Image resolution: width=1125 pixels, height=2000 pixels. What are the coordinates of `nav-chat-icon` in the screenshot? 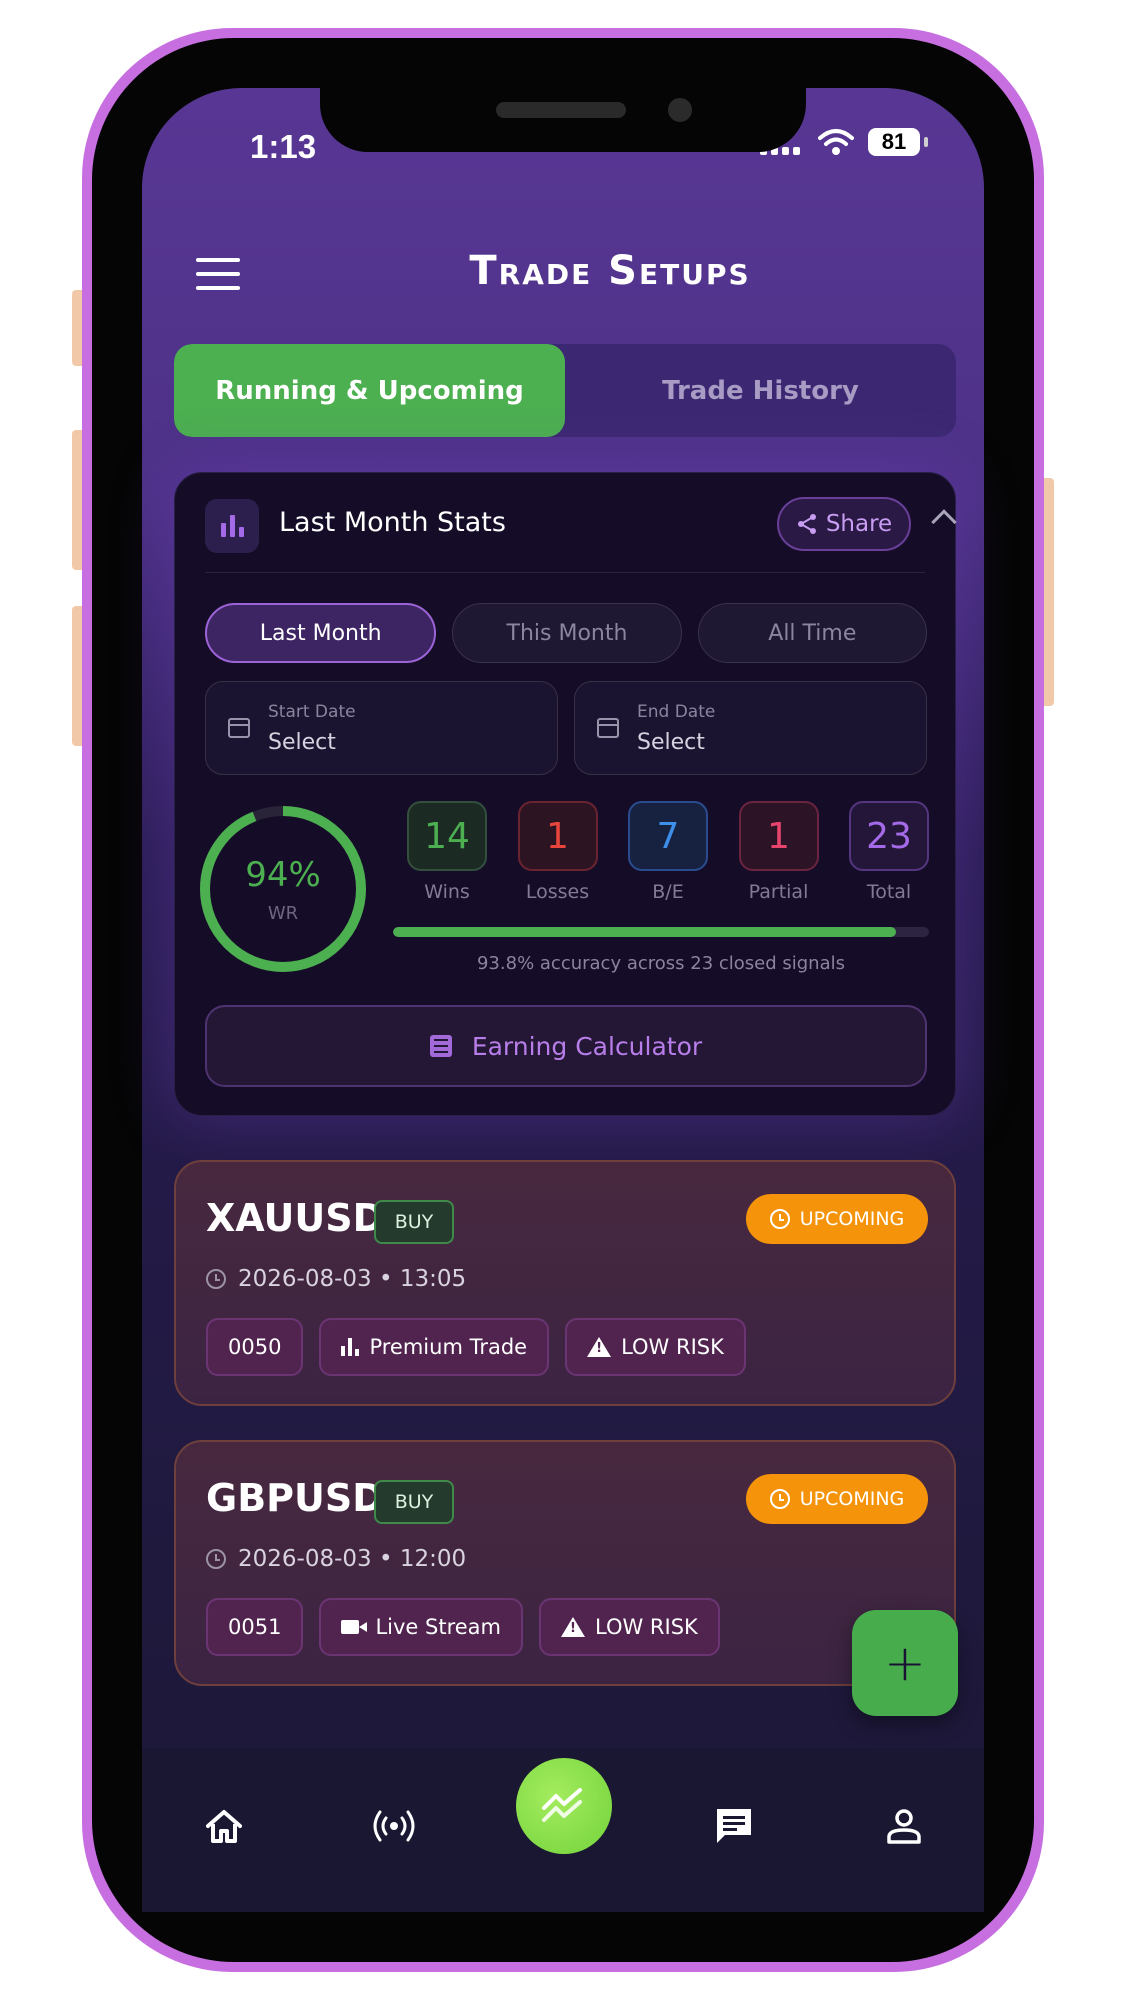 It's located at (734, 1826).